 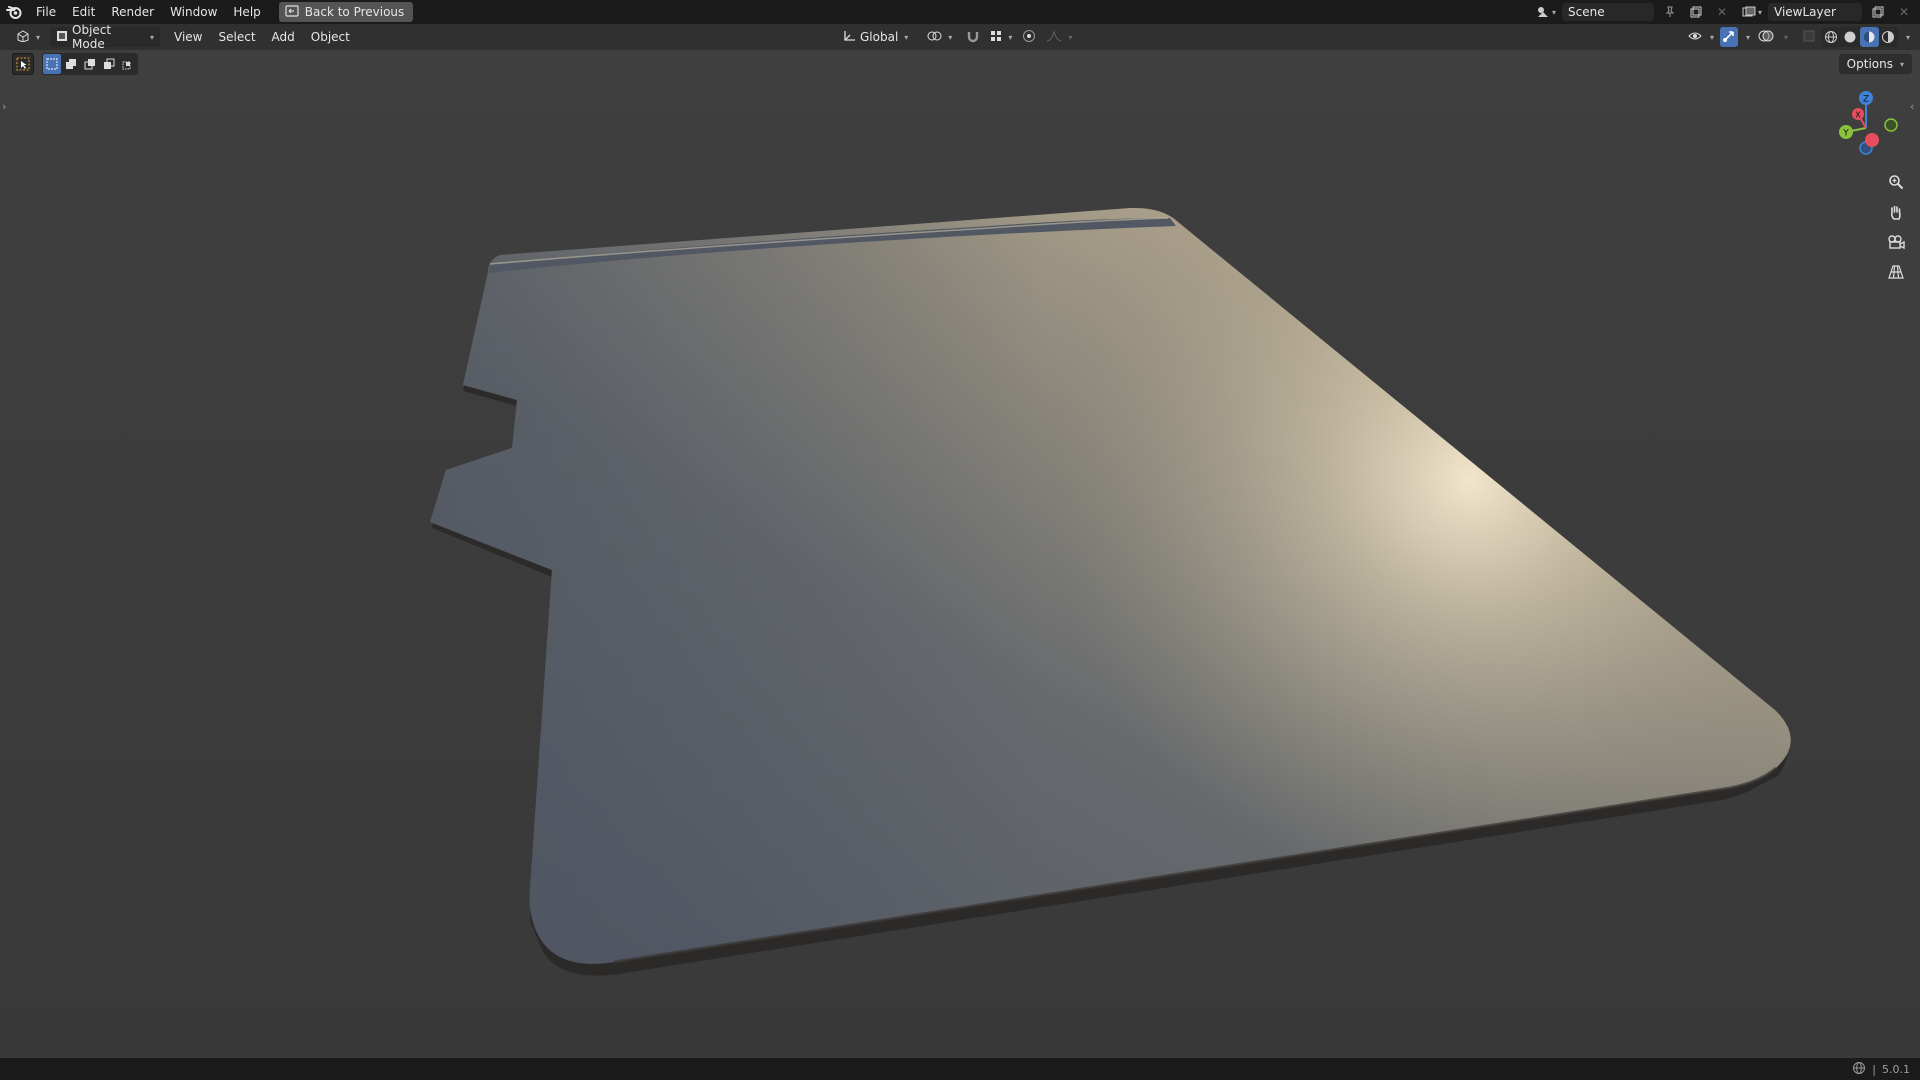 What do you see at coordinates (1866, 128) in the screenshot?
I see `navigation-gizmo: Z Y X` at bounding box center [1866, 128].